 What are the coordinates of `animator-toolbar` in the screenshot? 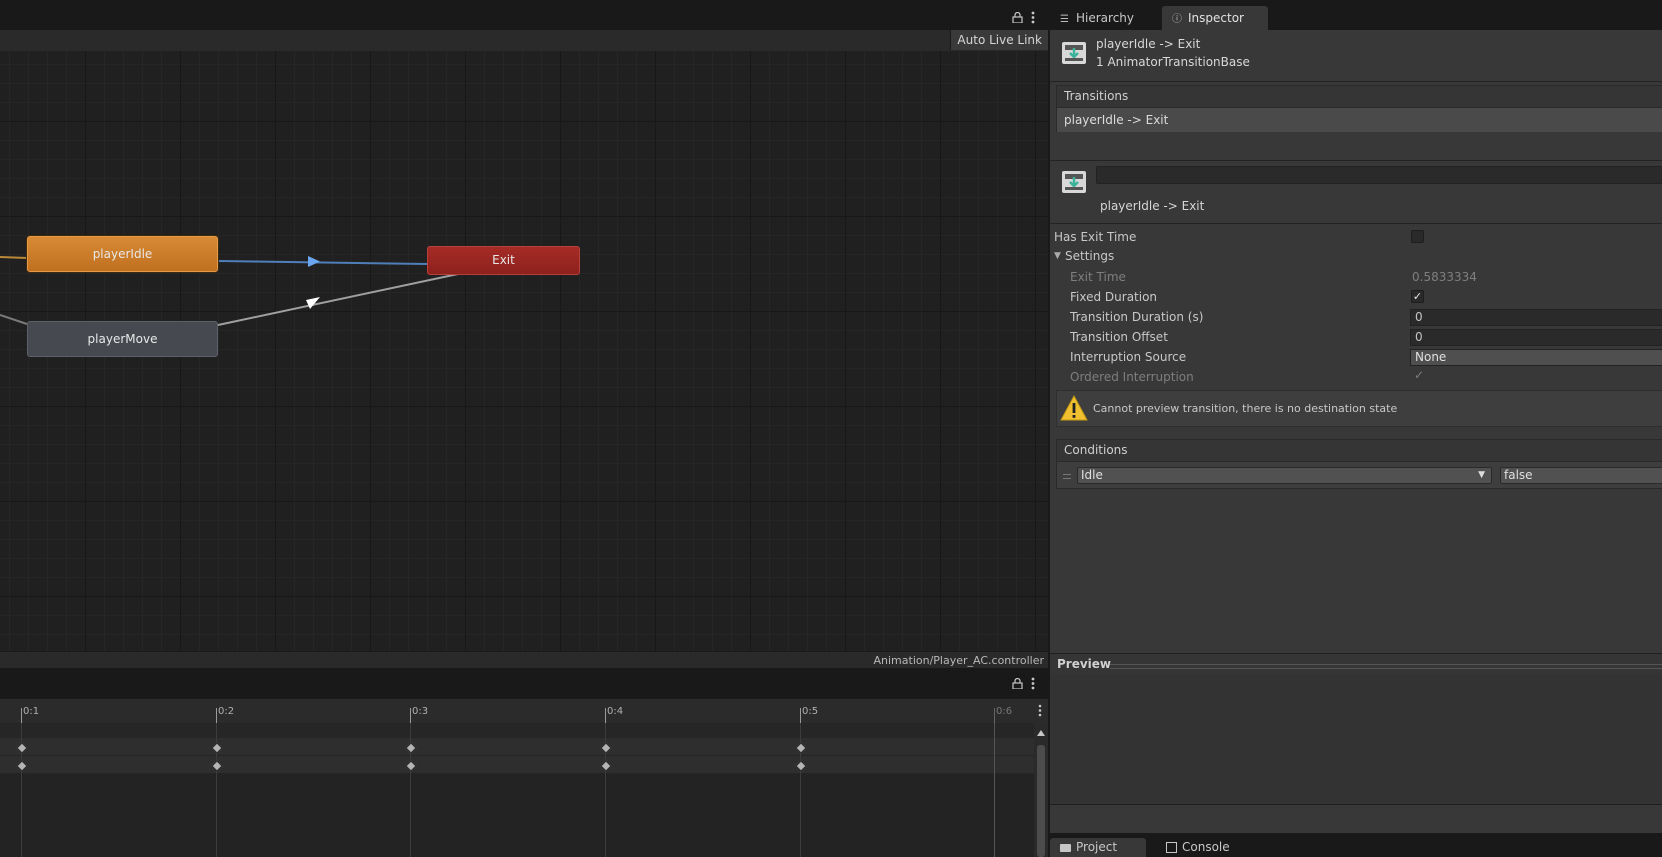 It's located at (524, 41).